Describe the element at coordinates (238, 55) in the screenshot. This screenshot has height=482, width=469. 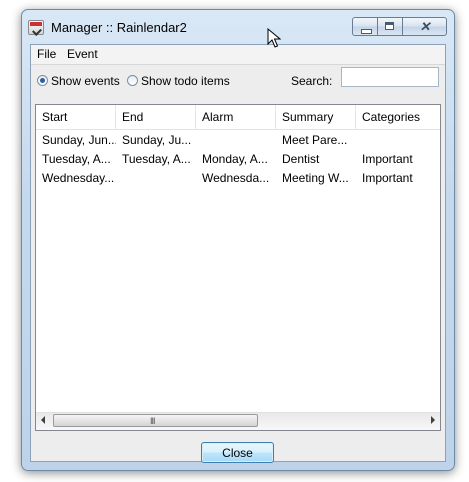
I see `menu-bar: File Event` at that location.